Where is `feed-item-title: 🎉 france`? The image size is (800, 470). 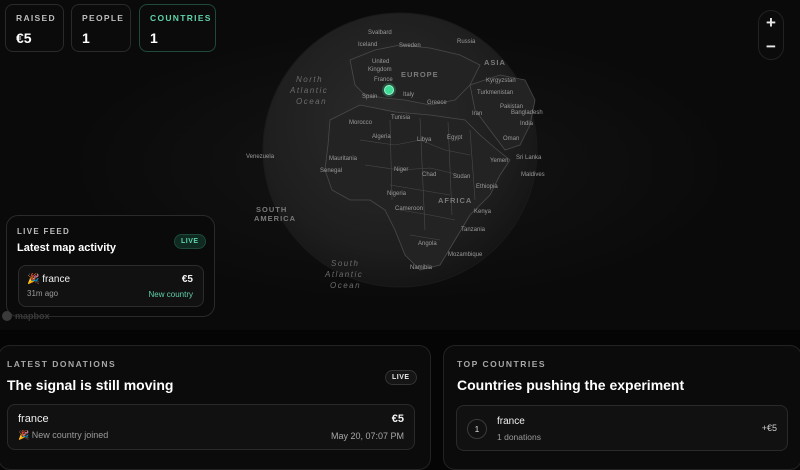
feed-item-title: 🎉 france is located at coordinates (111, 279).